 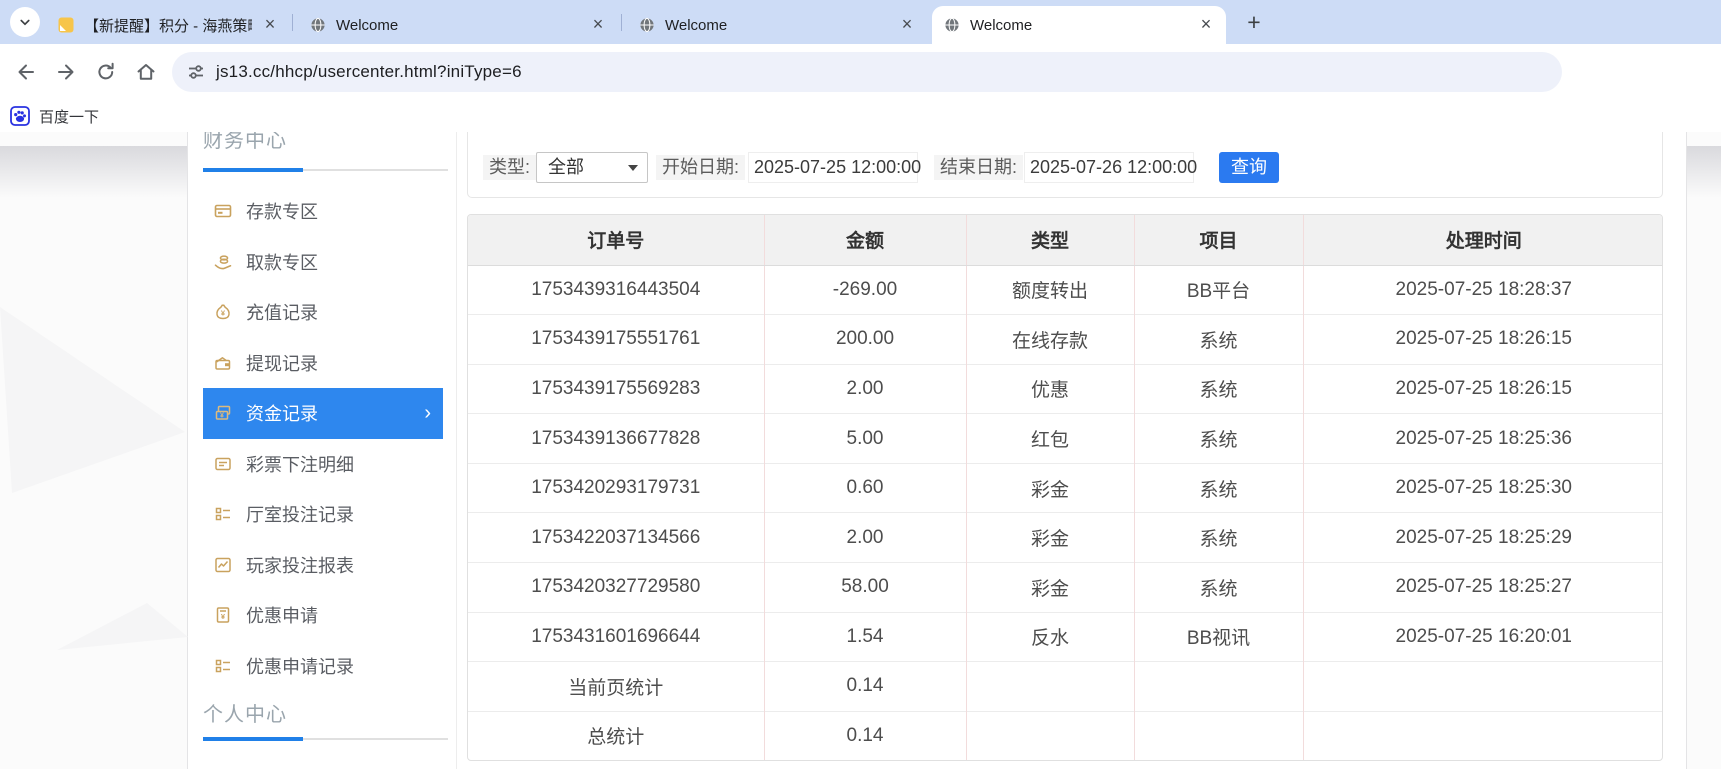 What do you see at coordinates (864, 339) in the screenshot?
I see `cell-amount: 200.00` at bounding box center [864, 339].